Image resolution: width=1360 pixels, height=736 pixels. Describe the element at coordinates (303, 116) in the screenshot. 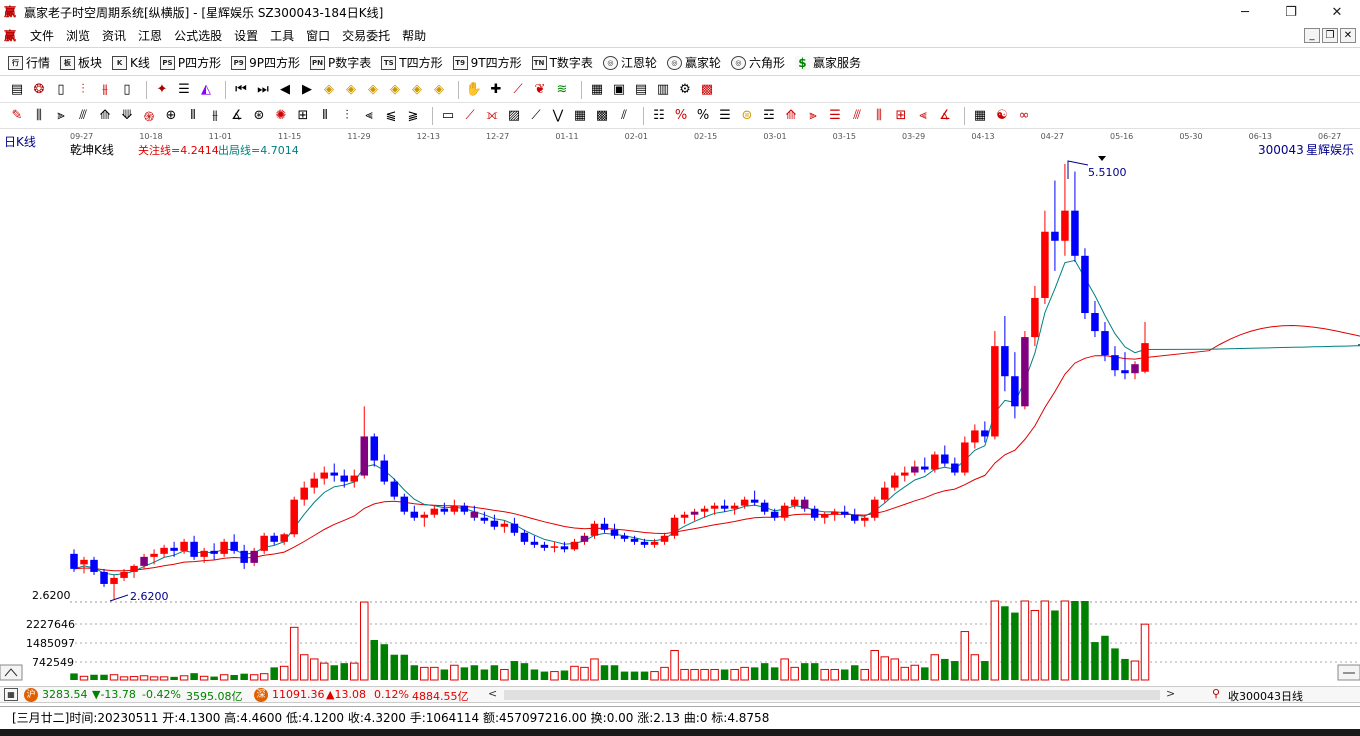

I see `box-grid-icon: ⊞` at that location.